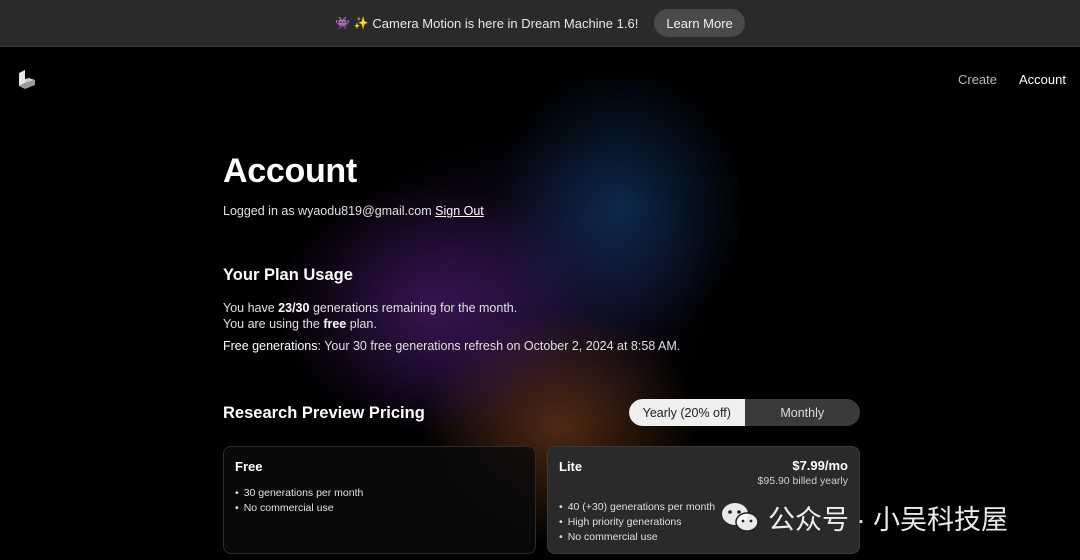 Image resolution: width=1080 pixels, height=560 pixels. Describe the element at coordinates (802, 481) in the screenshot. I see `plan-billed-lite: $95.90 billed yearly` at that location.